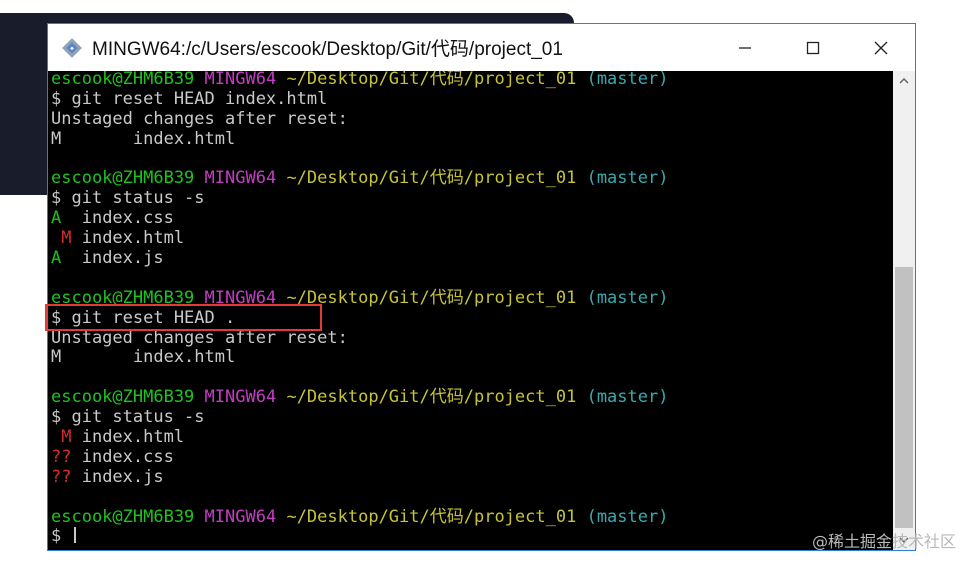 The height and width of the screenshot is (570, 973). I want to click on terminal-line: A index.js, so click(359, 258).